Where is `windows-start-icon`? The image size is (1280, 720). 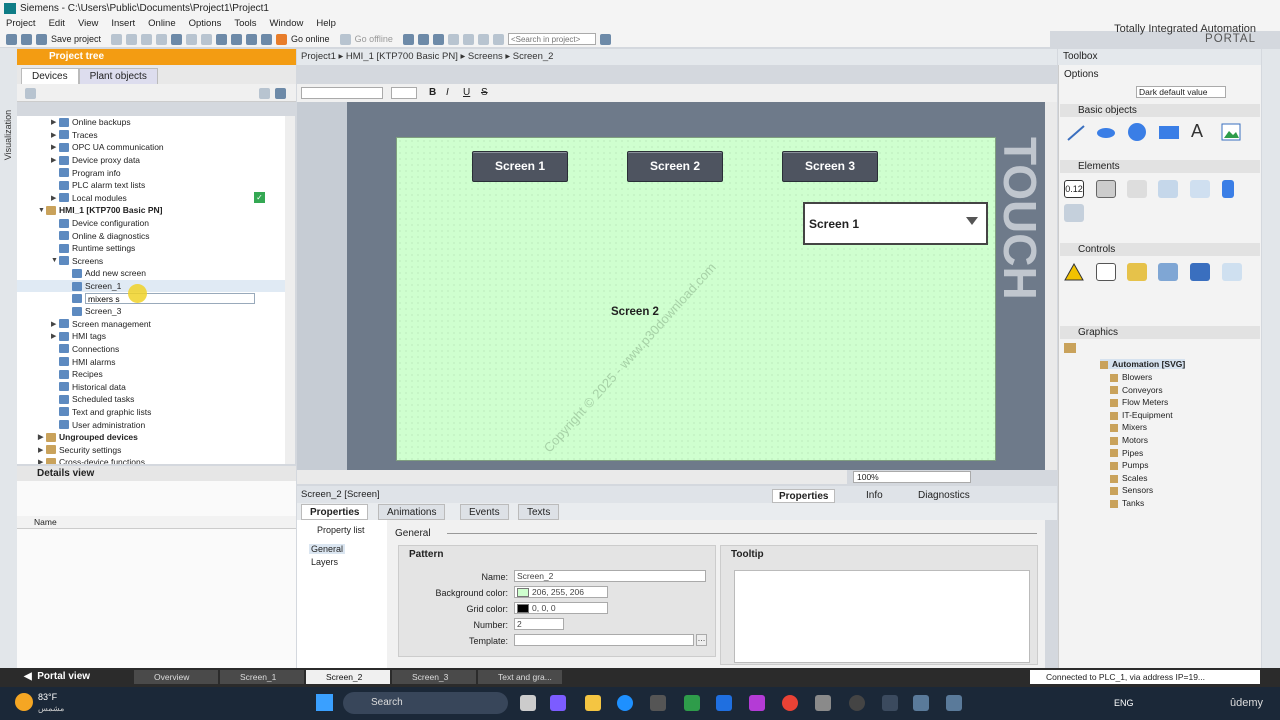 windows-start-icon is located at coordinates (324, 702).